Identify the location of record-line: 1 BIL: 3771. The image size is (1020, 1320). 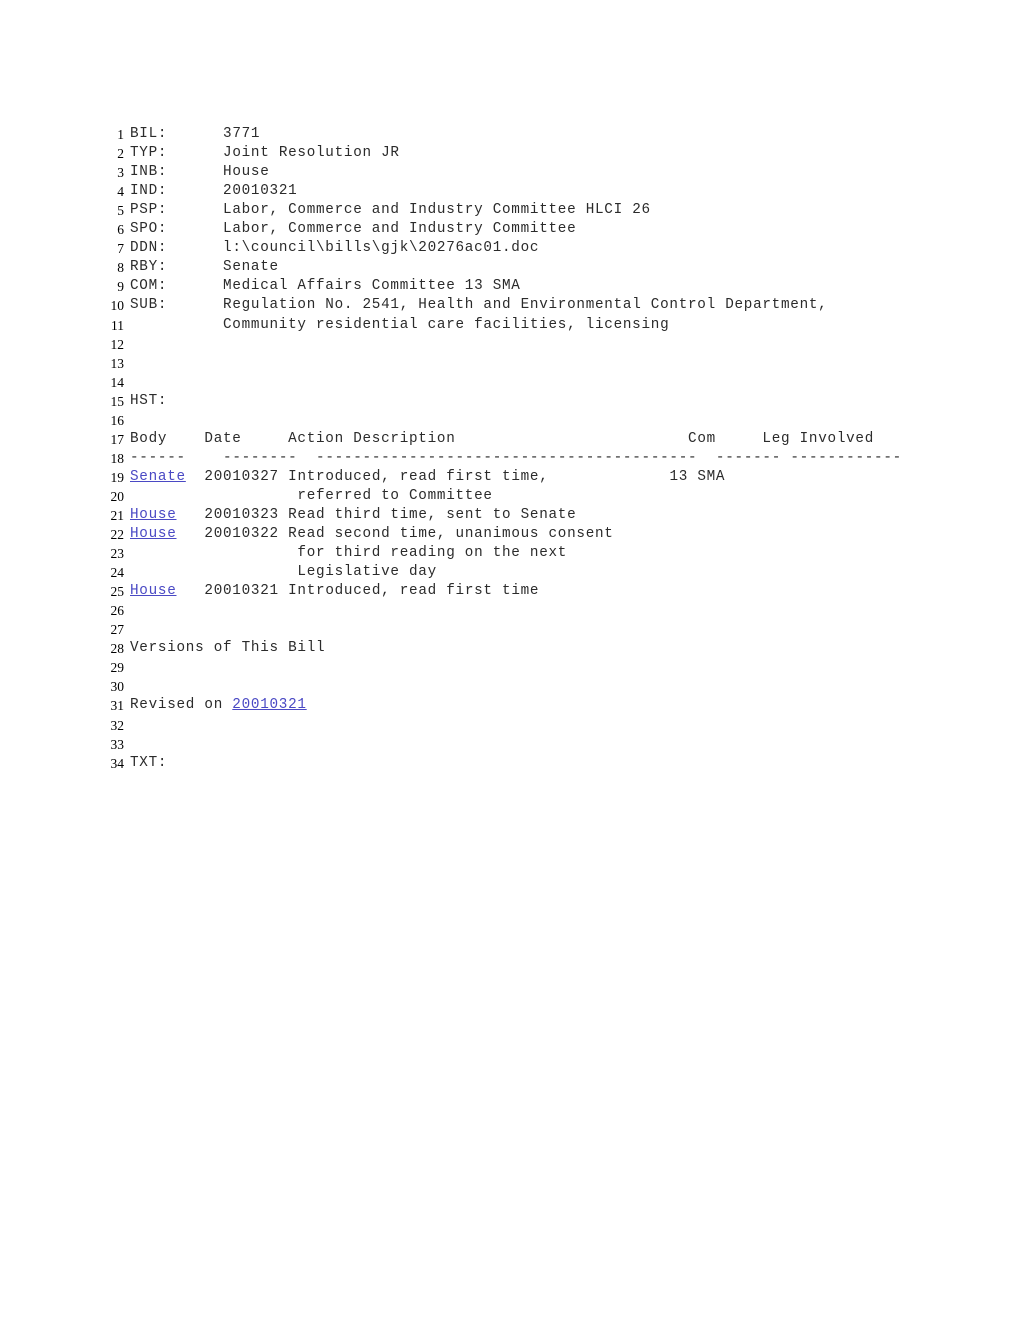
(528, 124).